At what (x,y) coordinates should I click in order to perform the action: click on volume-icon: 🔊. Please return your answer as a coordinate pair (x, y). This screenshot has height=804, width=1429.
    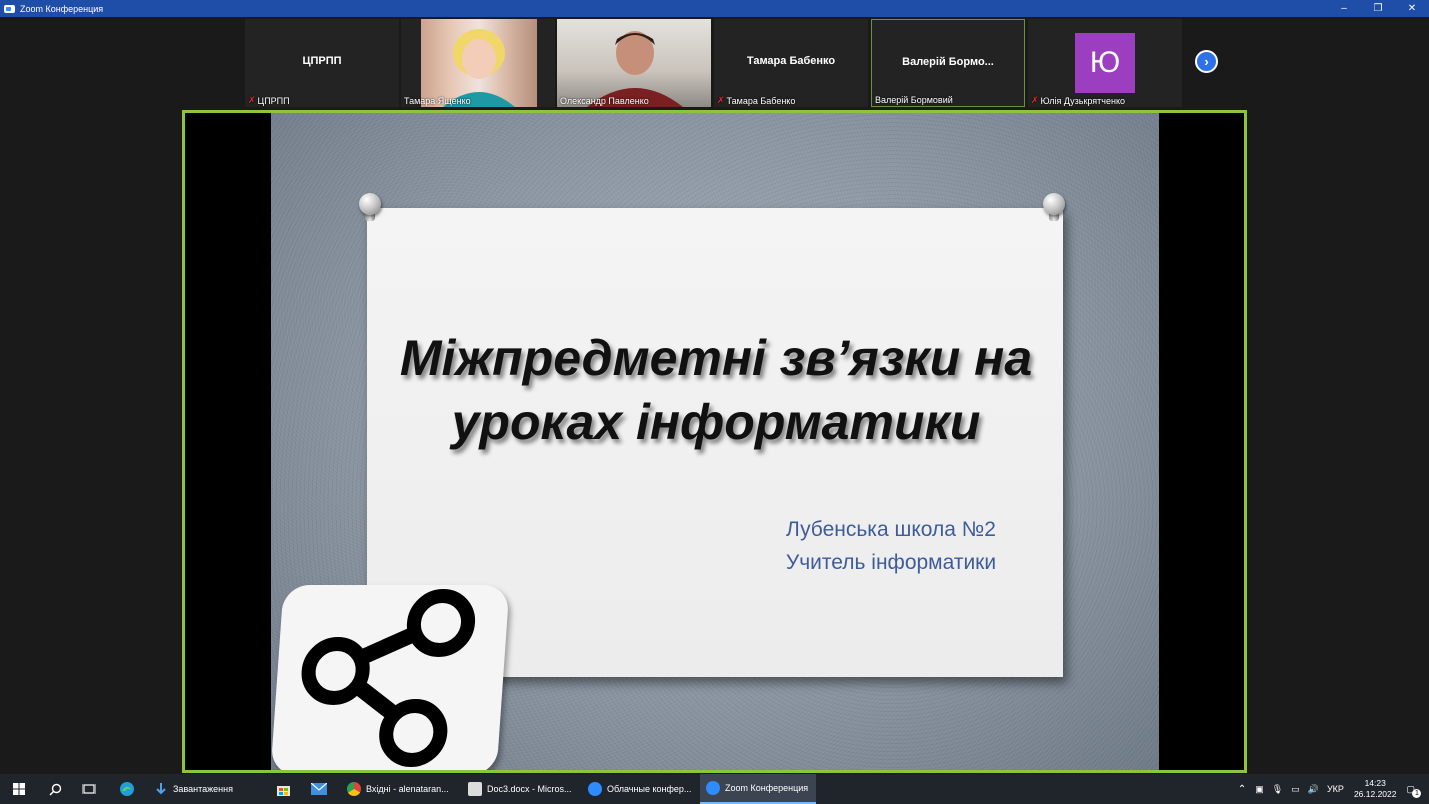
    Looking at the image, I should click on (1313, 789).